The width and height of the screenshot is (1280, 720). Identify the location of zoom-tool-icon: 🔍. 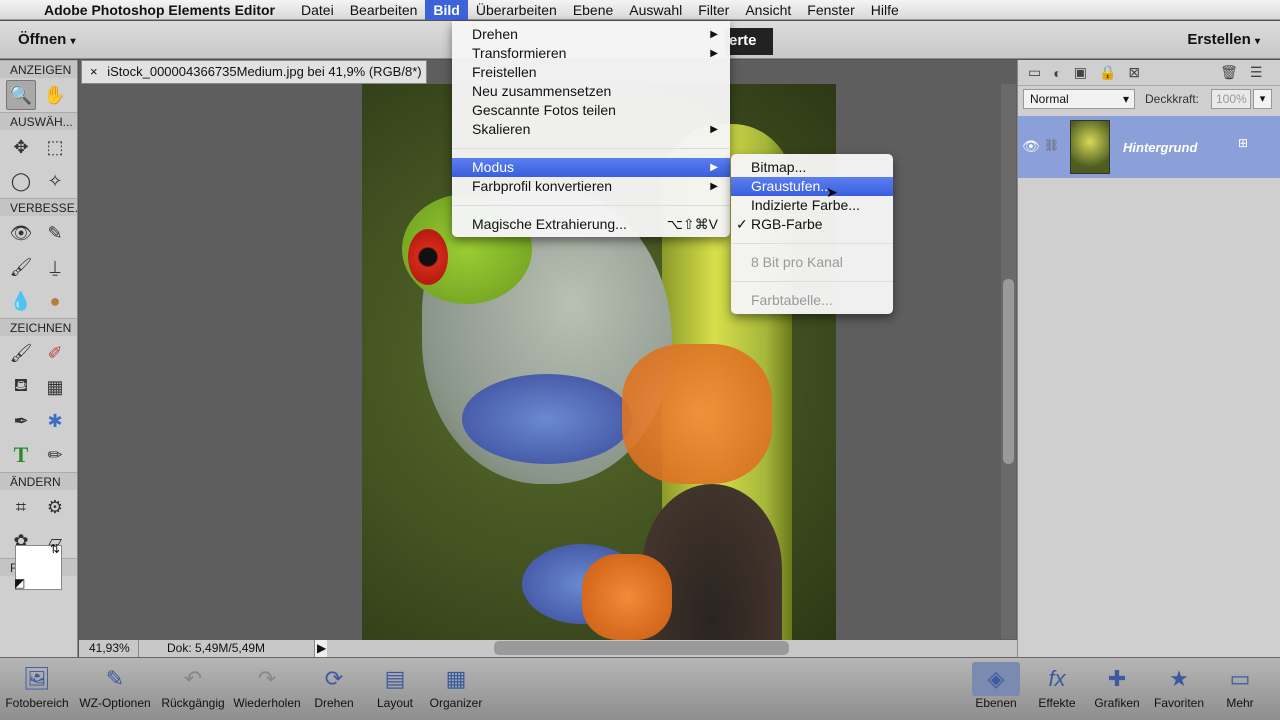
(21, 95).